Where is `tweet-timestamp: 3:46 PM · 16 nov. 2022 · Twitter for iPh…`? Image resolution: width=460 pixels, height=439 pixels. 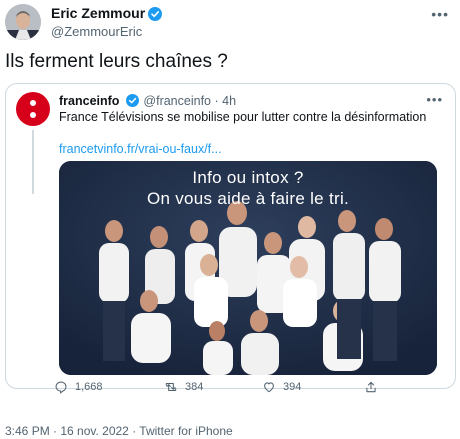 tweet-timestamp: 3:46 PM · 16 nov. 2022 · Twitter for iPh… is located at coordinates (119, 431).